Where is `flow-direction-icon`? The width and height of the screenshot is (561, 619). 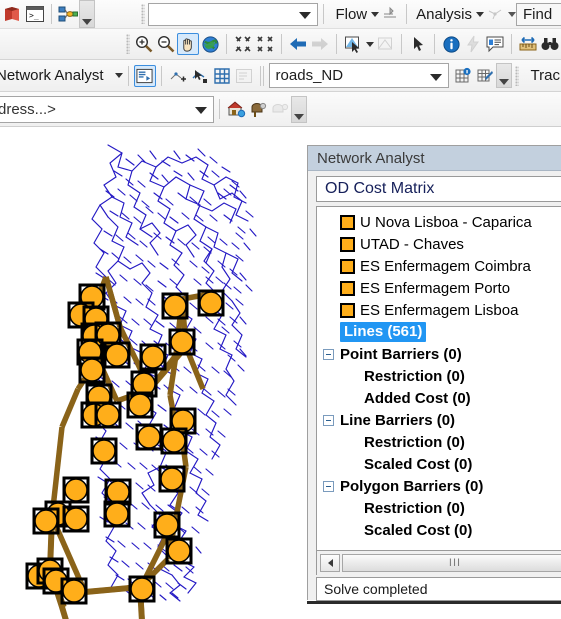 flow-direction-icon is located at coordinates (390, 14).